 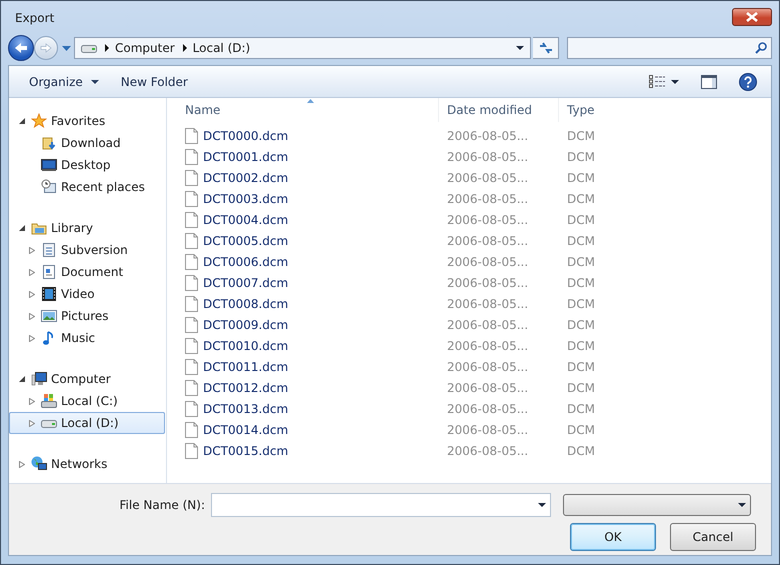 What do you see at coordinates (245, 409) in the screenshot?
I see `file-name: DCT0013.dcm` at bounding box center [245, 409].